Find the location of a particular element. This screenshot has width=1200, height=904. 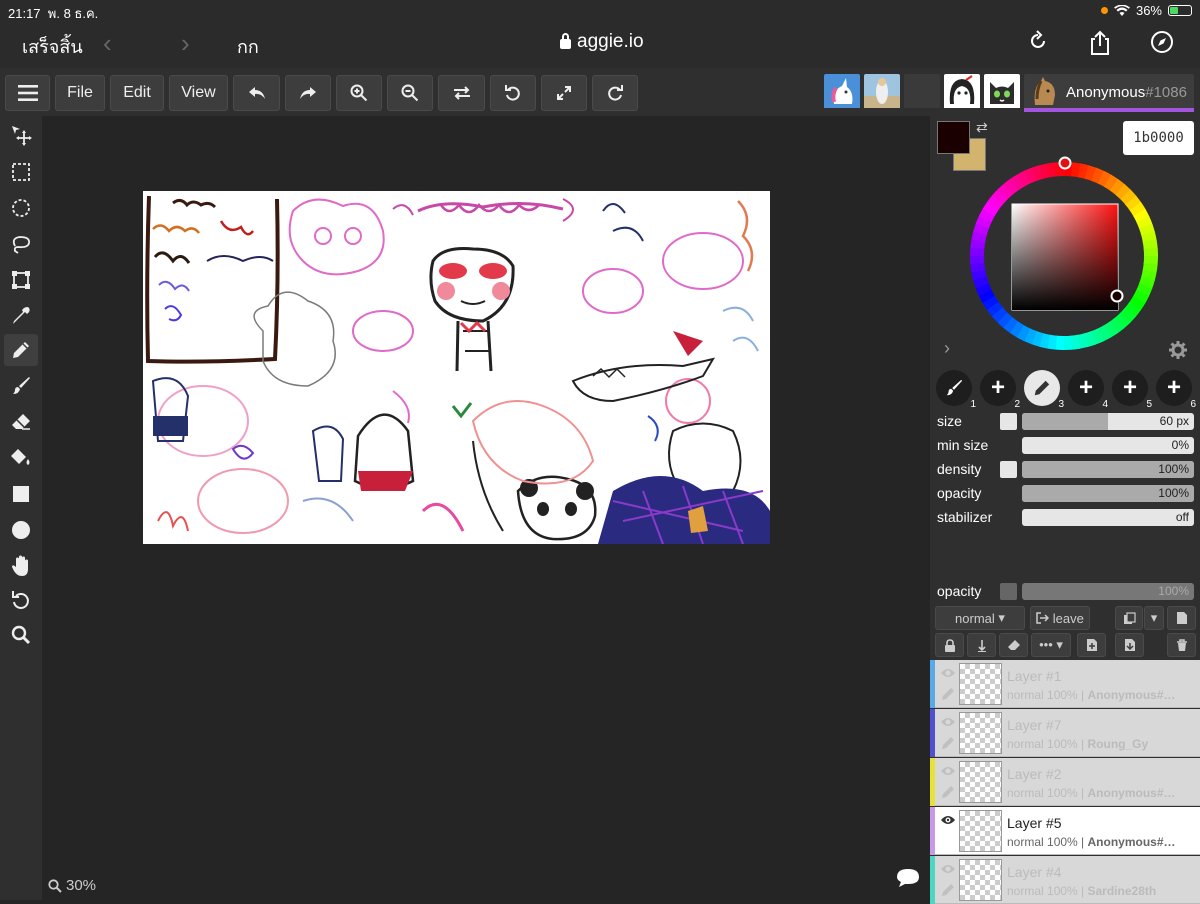

hue-handle is located at coordinates (1065, 163).